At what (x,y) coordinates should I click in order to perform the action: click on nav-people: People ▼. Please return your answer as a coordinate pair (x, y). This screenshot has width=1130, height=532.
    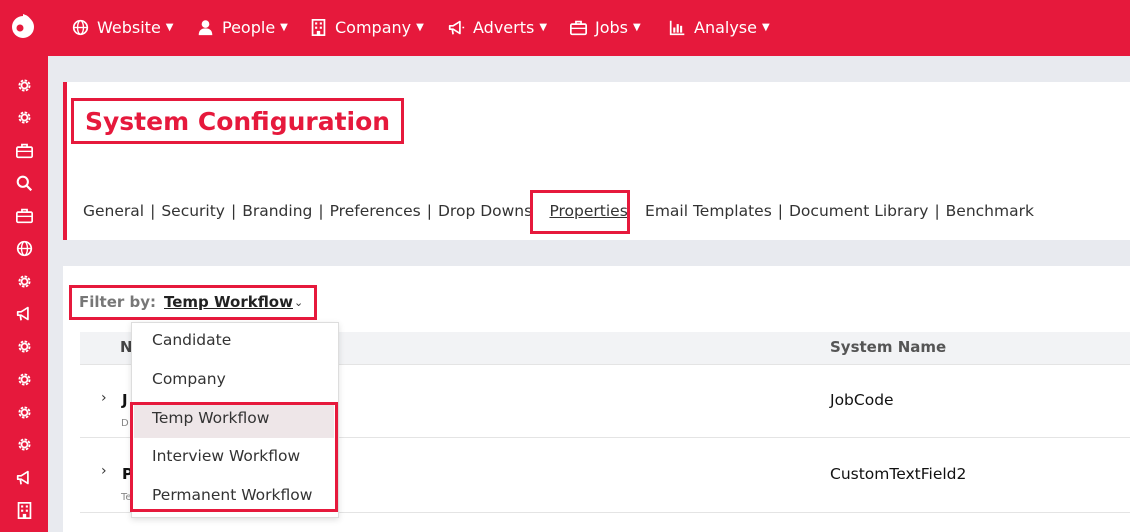
    Looking at the image, I should click on (242, 27).